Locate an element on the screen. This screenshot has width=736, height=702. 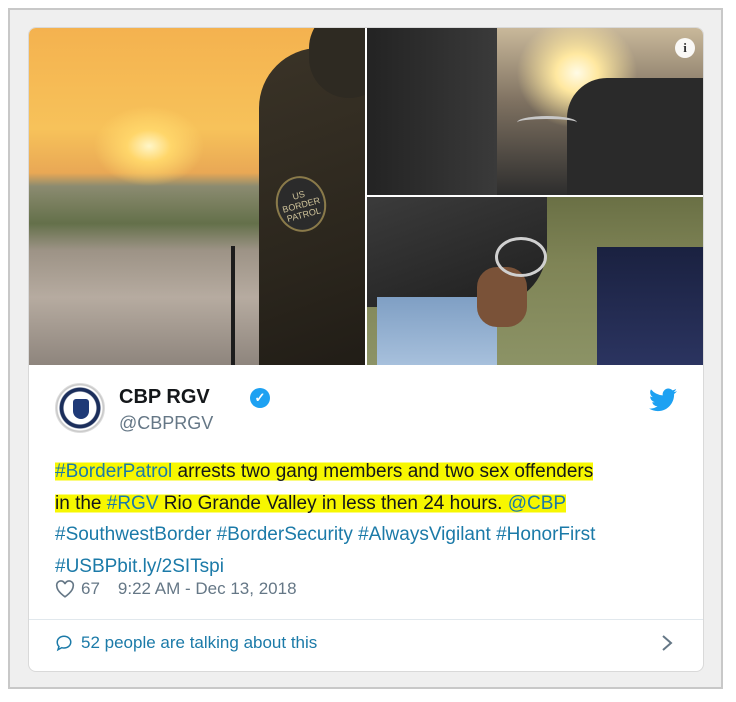
display-name: CBP RGV is located at coordinates (164, 397).